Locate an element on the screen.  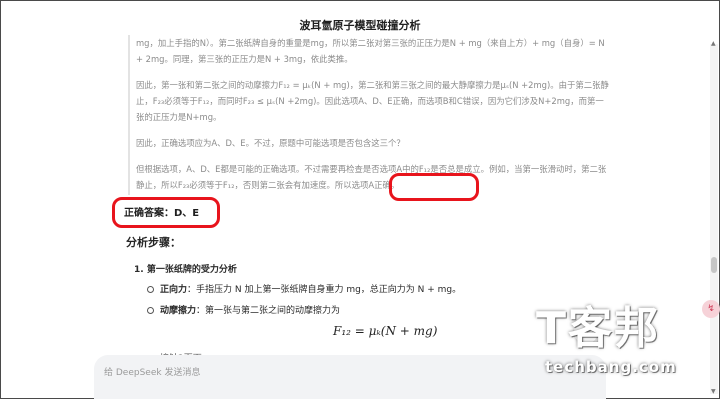
normal-force-text: ：手指压力 N 加上第一张纸牌自身重力 mg，总正向力为 N + mg。 is located at coordinates (324, 290).